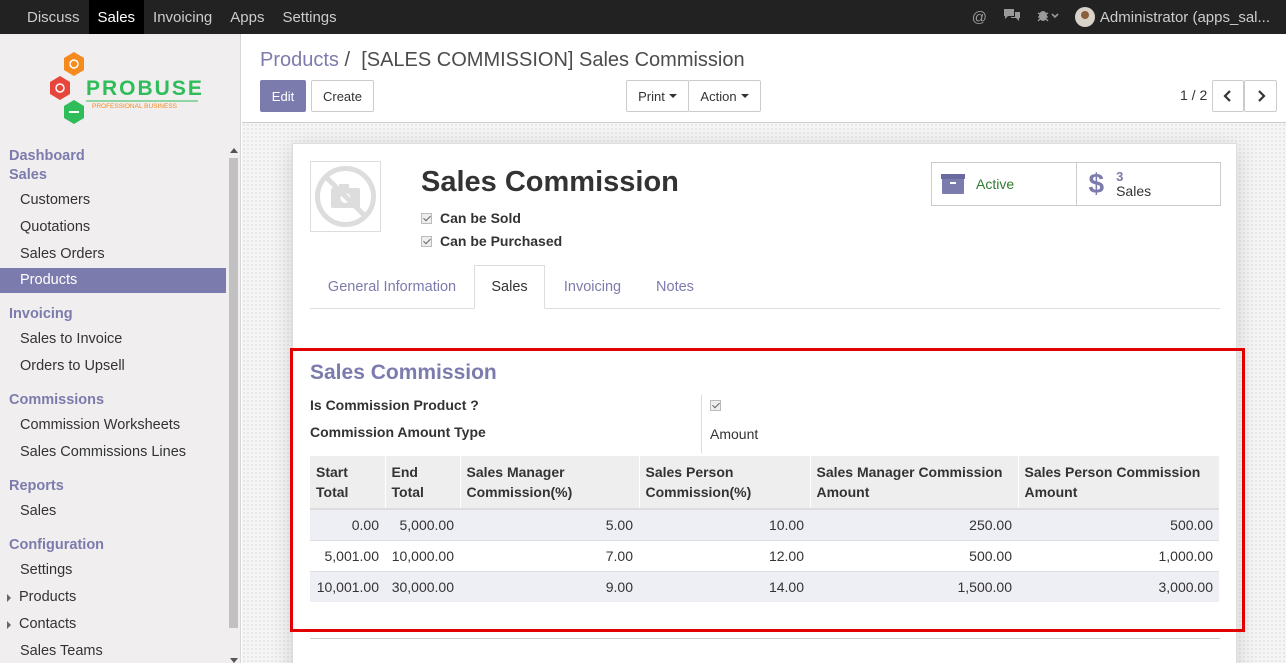 The width and height of the screenshot is (1286, 663). Describe the element at coordinates (135, 106) in the screenshot. I see `svg-text: PROFESSIONAL BUSINESS` at that location.